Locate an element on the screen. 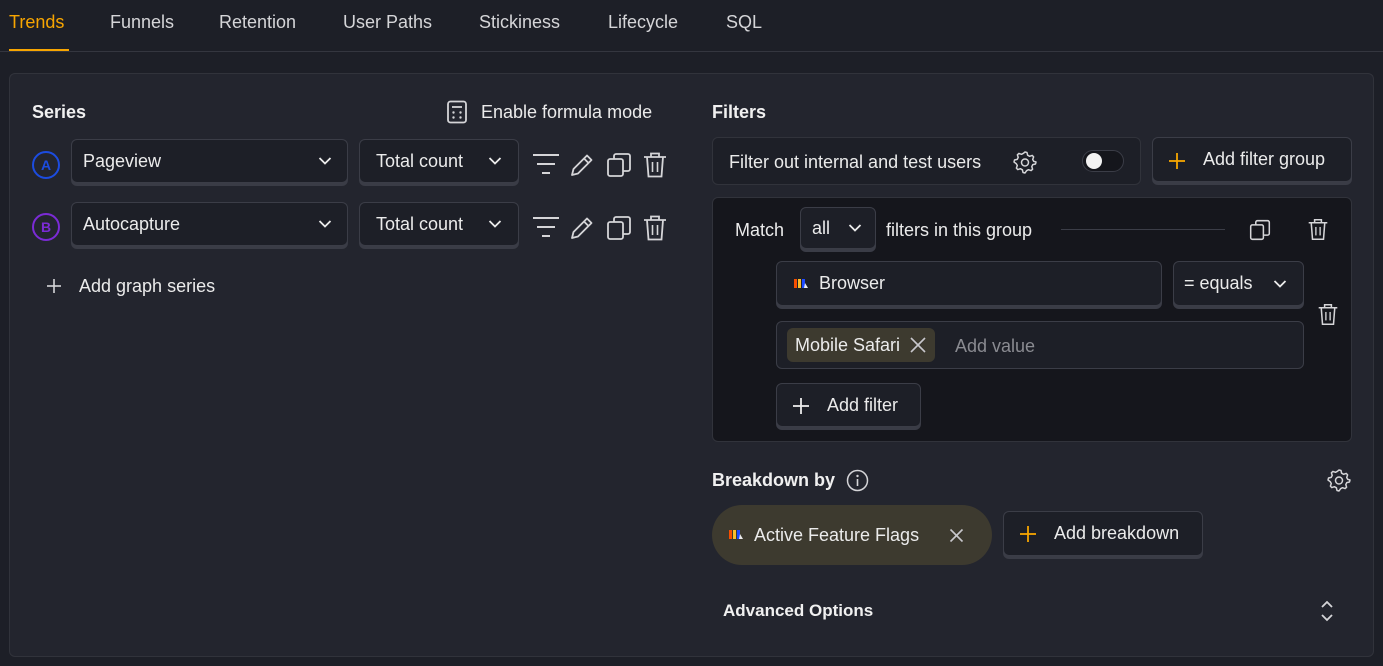 This screenshot has width=1383, height=666. breakdown-chip: Active Feature Flags is located at coordinates (852, 535).